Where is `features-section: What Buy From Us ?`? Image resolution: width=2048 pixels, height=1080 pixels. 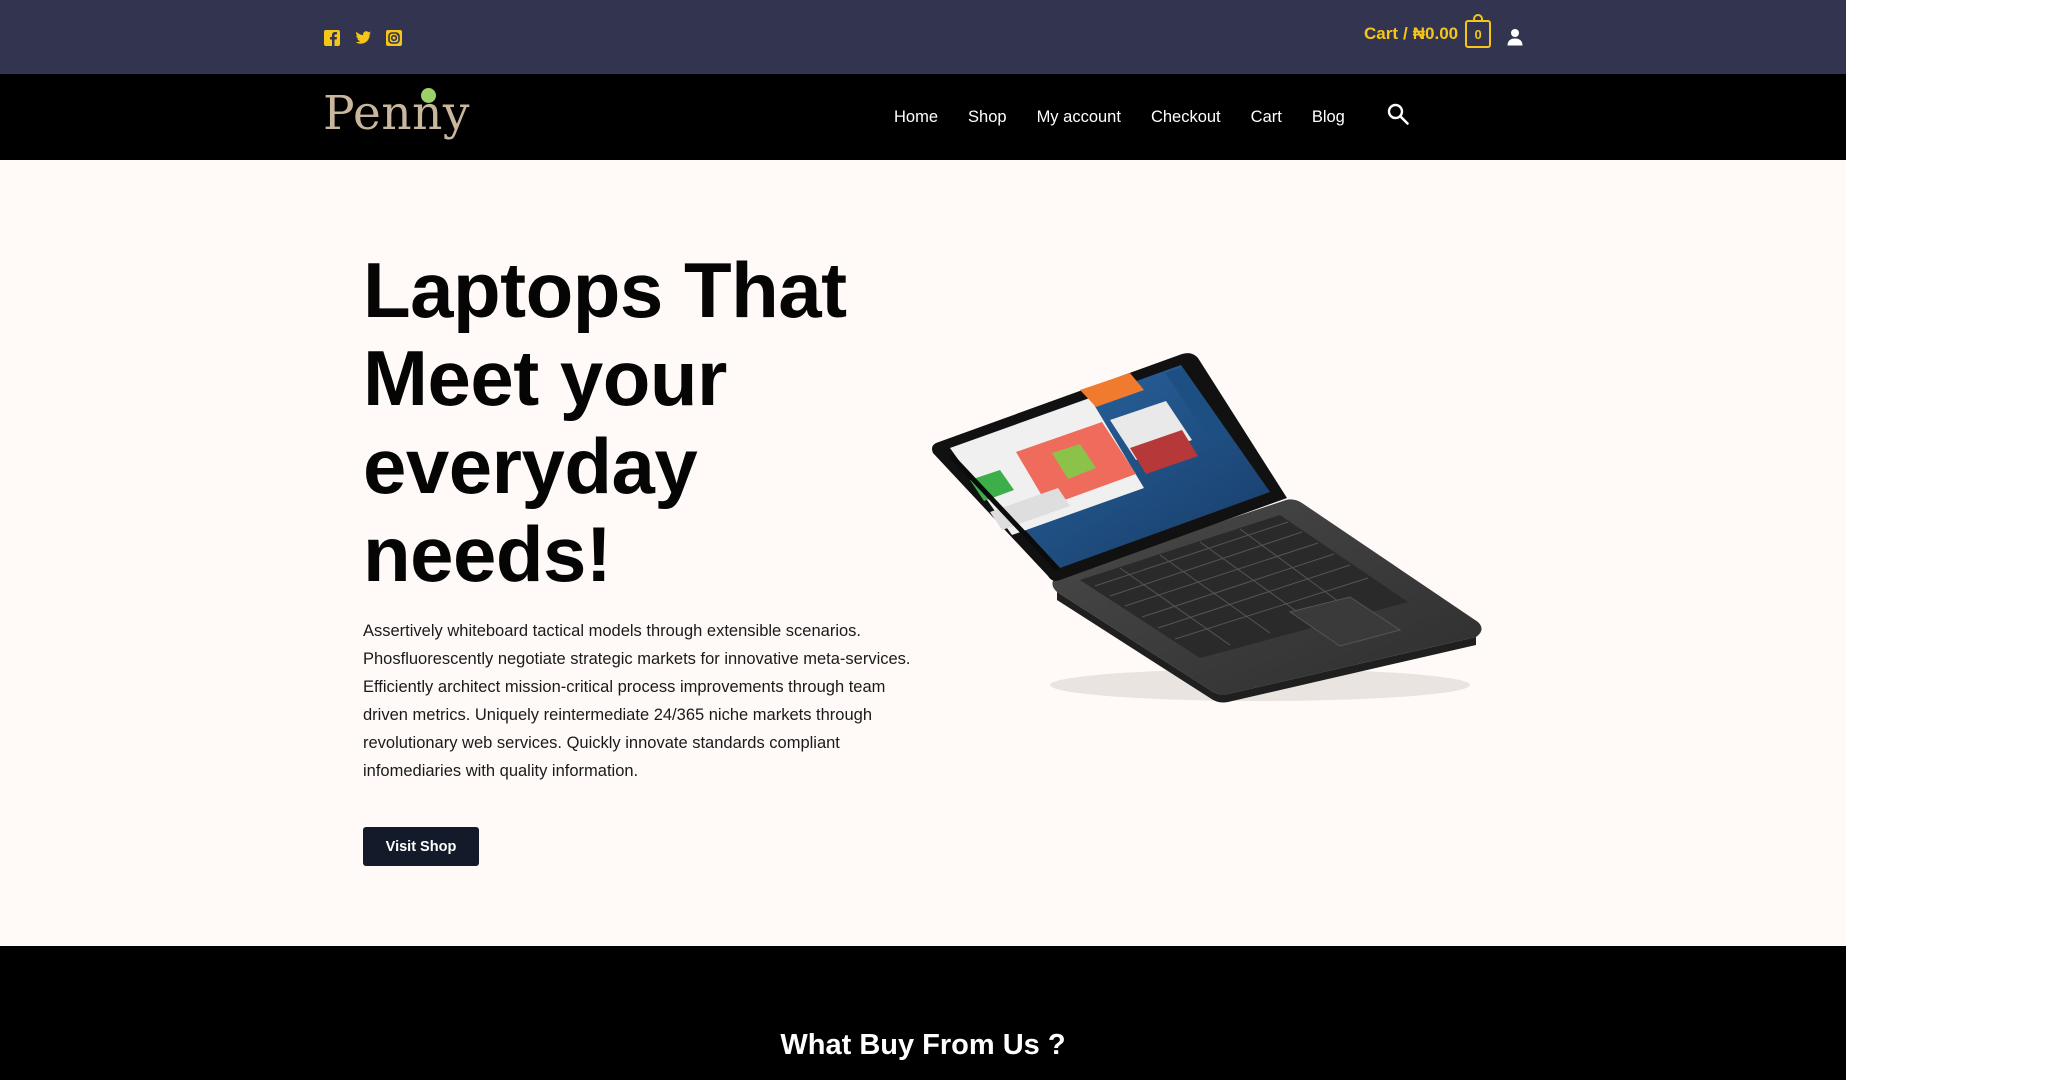 features-section: What Buy From Us ? is located at coordinates (923, 1013).